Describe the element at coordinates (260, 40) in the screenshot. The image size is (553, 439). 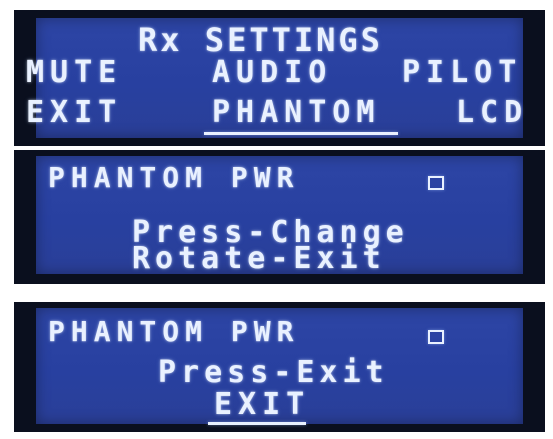
I see `menu-title: Rx SETTINGS` at that location.